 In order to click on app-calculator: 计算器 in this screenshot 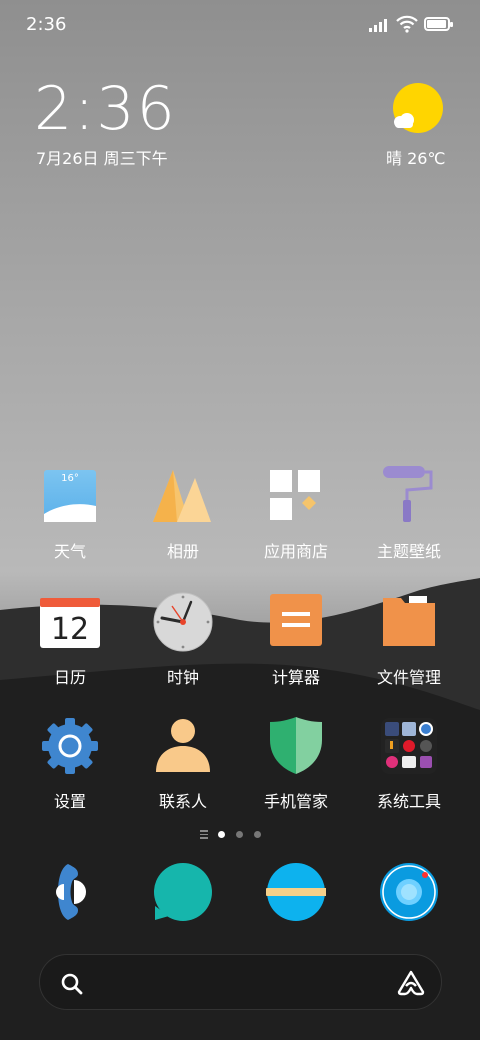, I will do `click(296, 640)`.